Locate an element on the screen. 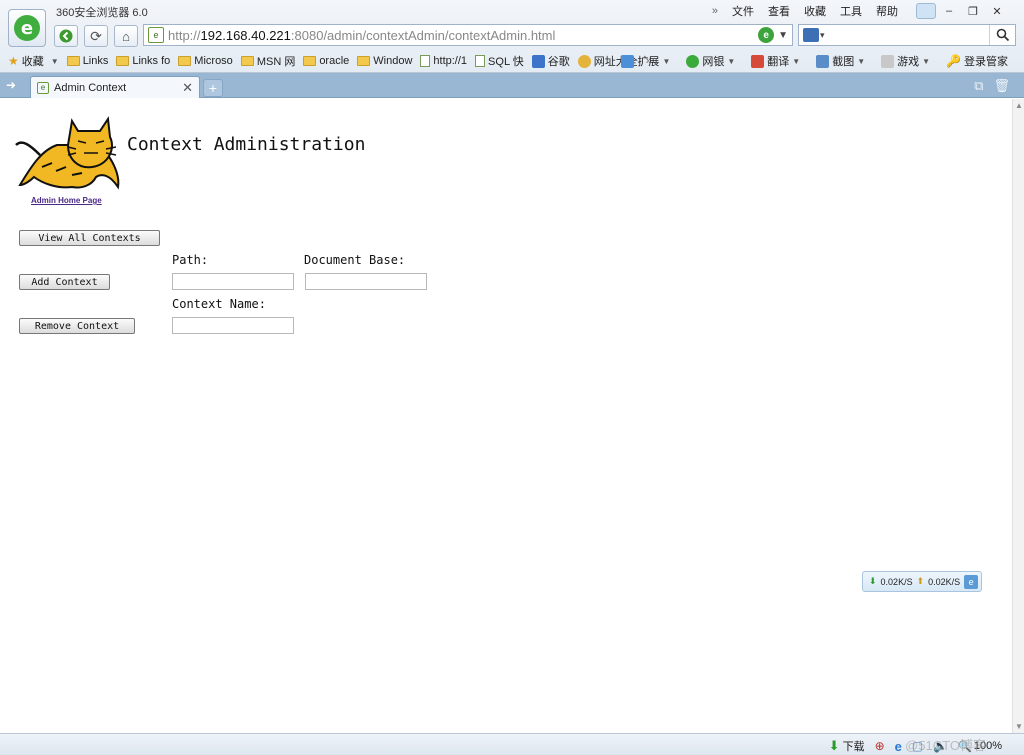 The width and height of the screenshot is (1024, 755). ie-icon: e is located at coordinates (898, 746).